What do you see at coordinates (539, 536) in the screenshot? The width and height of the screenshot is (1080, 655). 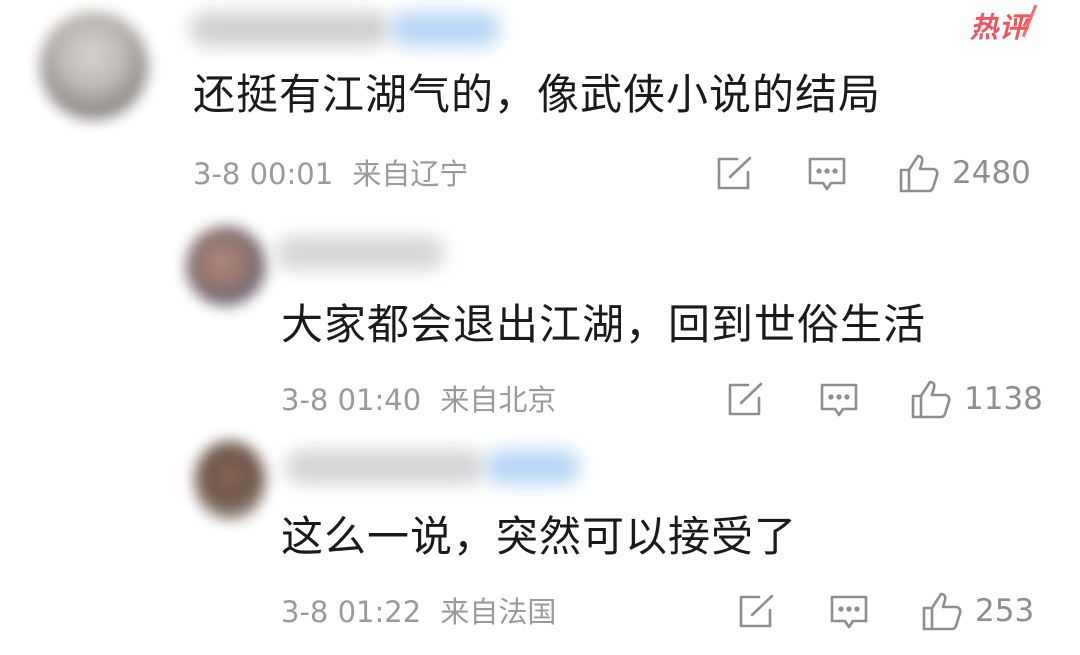 I see `comment-text: 这么一说，突然可以接受了` at bounding box center [539, 536].